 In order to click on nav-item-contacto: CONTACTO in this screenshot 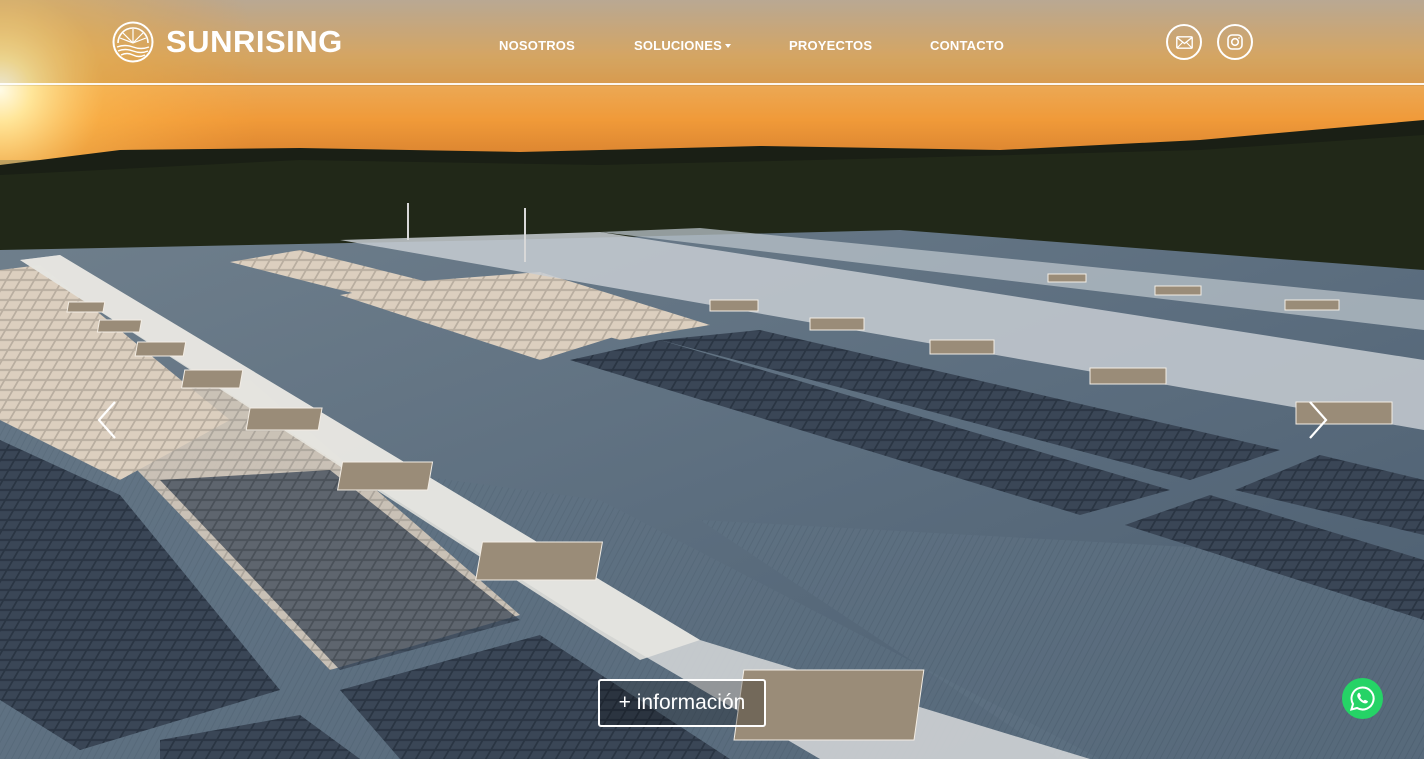, I will do `click(967, 45)`.